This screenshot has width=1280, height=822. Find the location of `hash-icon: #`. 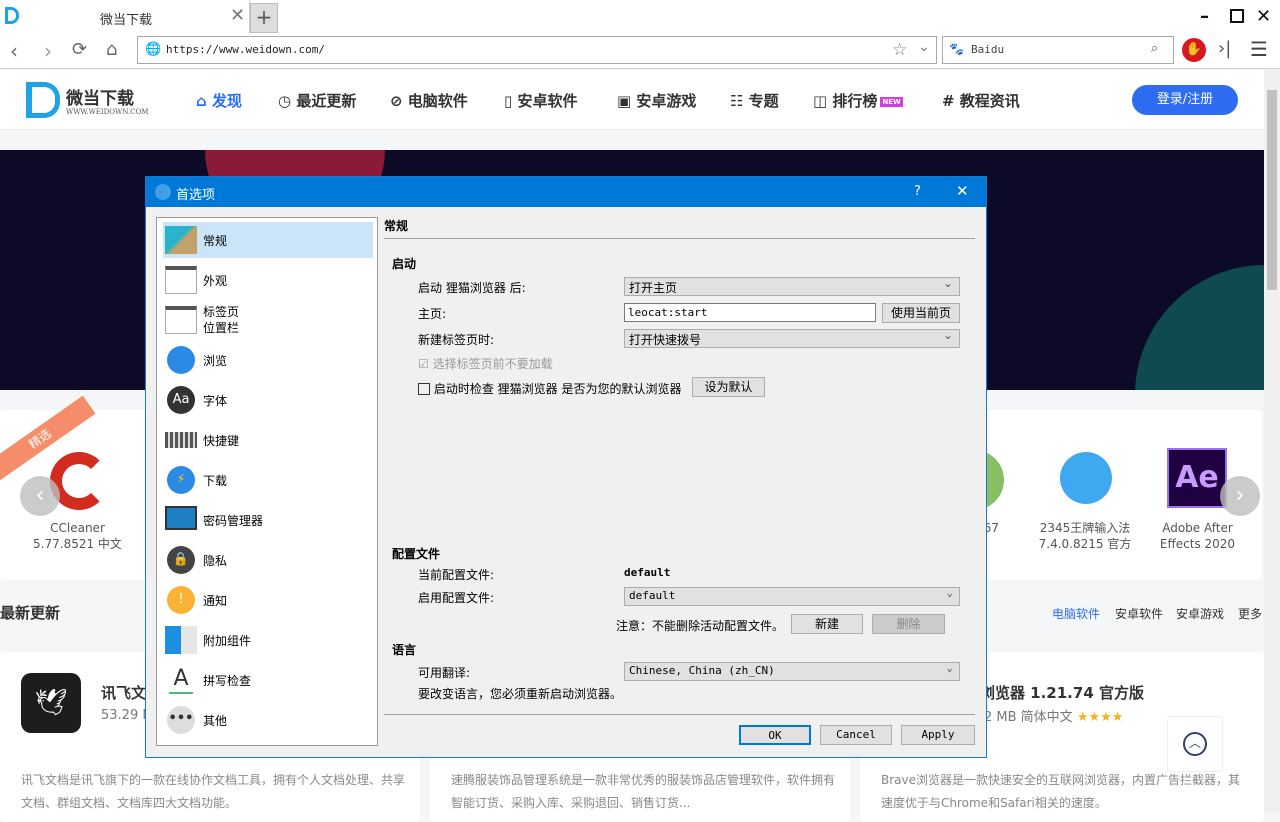

hash-icon: # is located at coordinates (951, 101).